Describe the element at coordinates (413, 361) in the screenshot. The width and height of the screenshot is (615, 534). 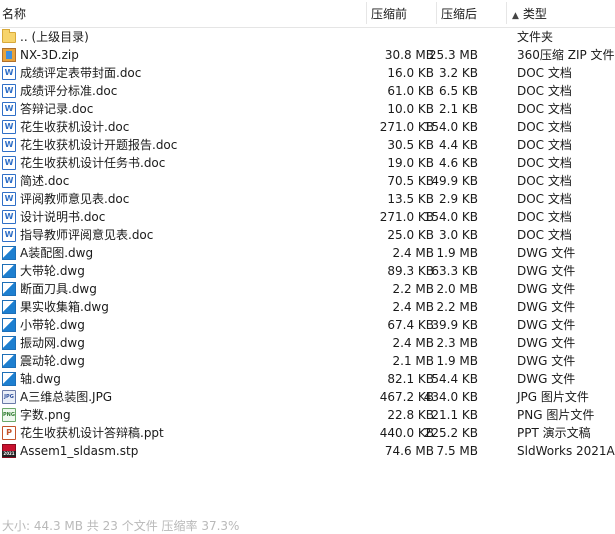
I see `file-compressed-size: 2.1 MB` at that location.